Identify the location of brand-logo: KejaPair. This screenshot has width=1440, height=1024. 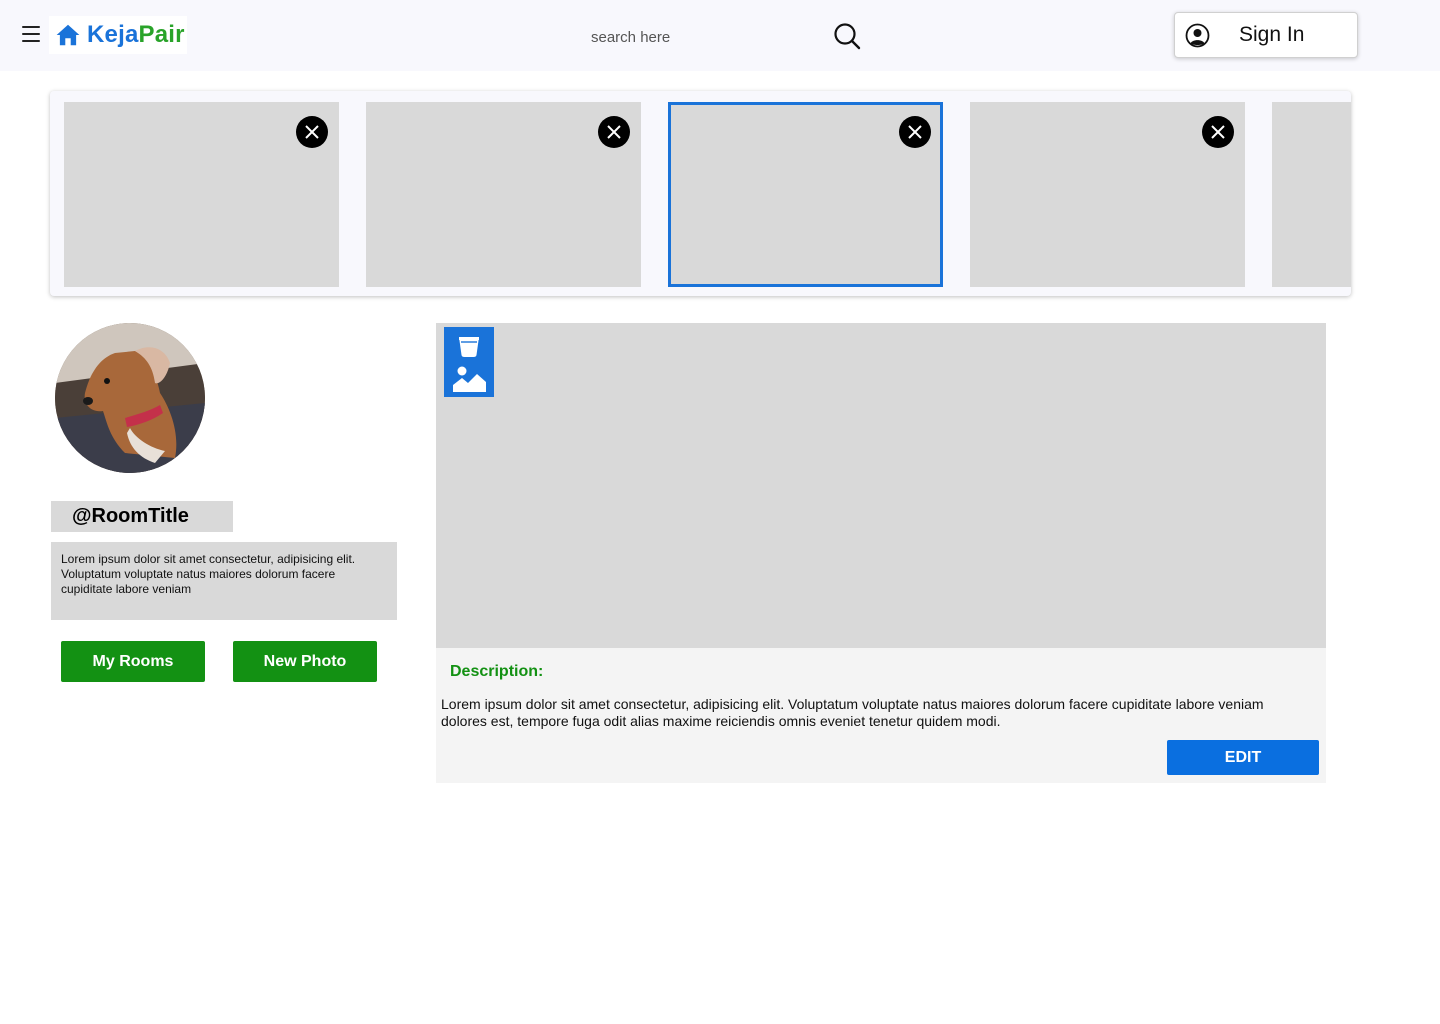
(118, 35).